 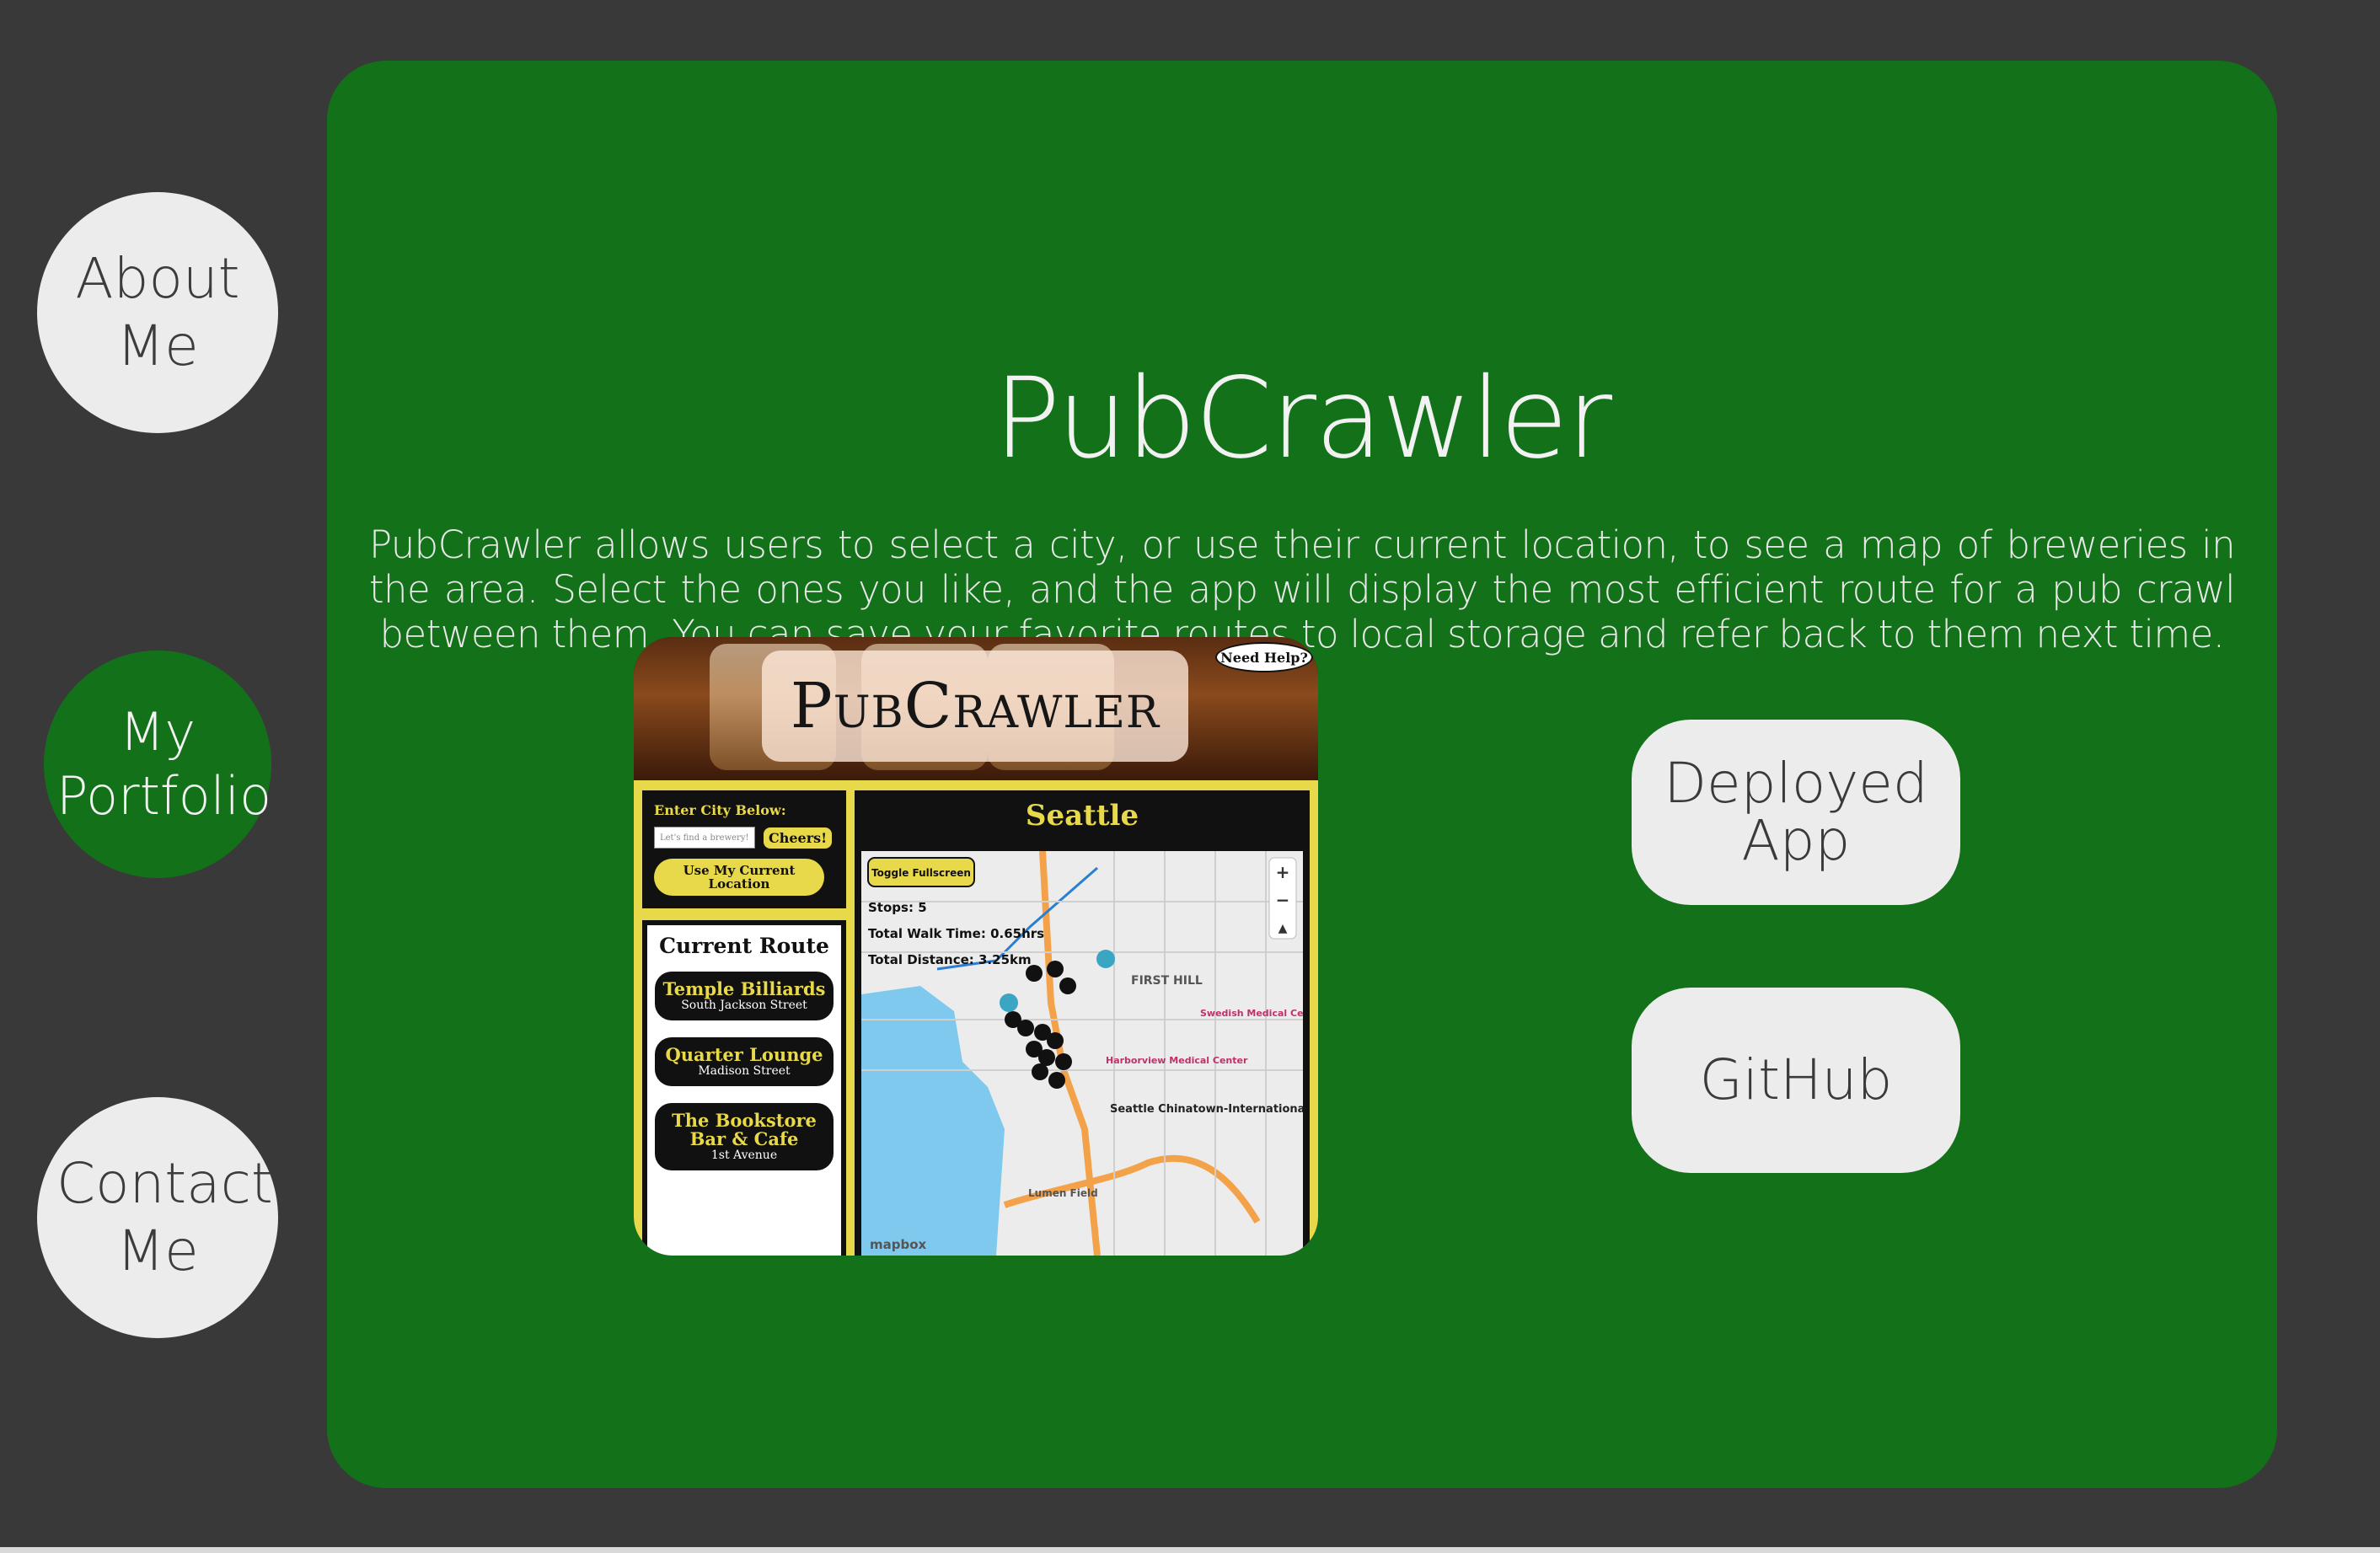 I want to click on route-item-name: Quarter Lounge, so click(x=744, y=1054).